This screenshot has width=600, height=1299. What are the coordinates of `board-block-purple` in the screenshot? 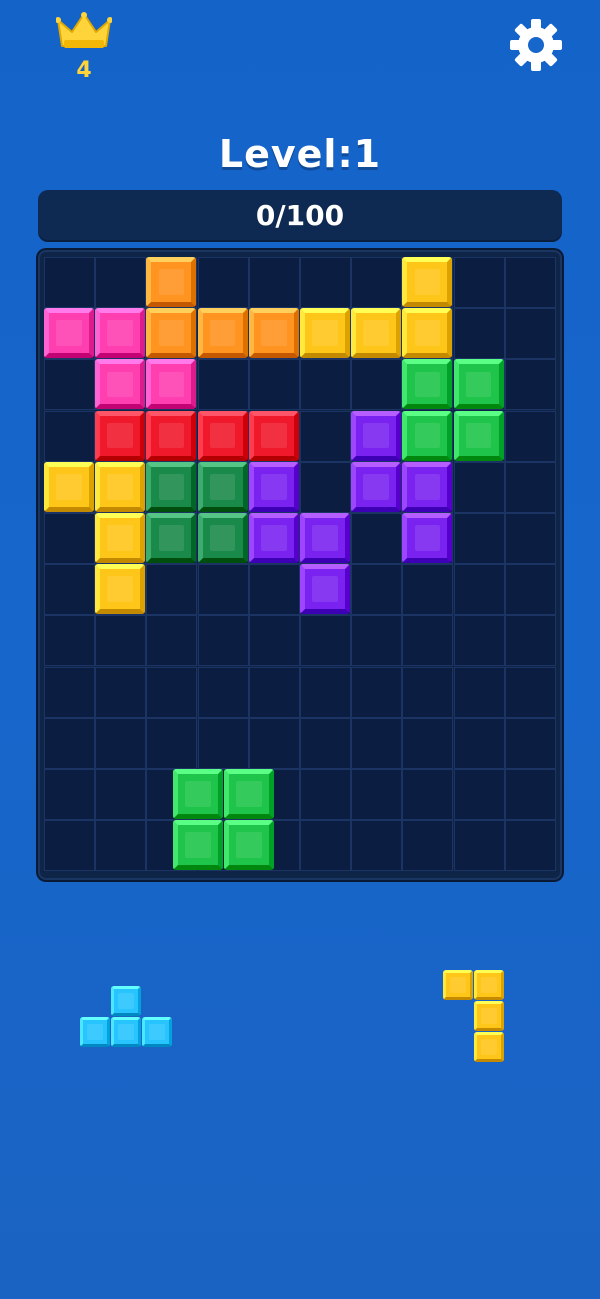 It's located at (376, 486).